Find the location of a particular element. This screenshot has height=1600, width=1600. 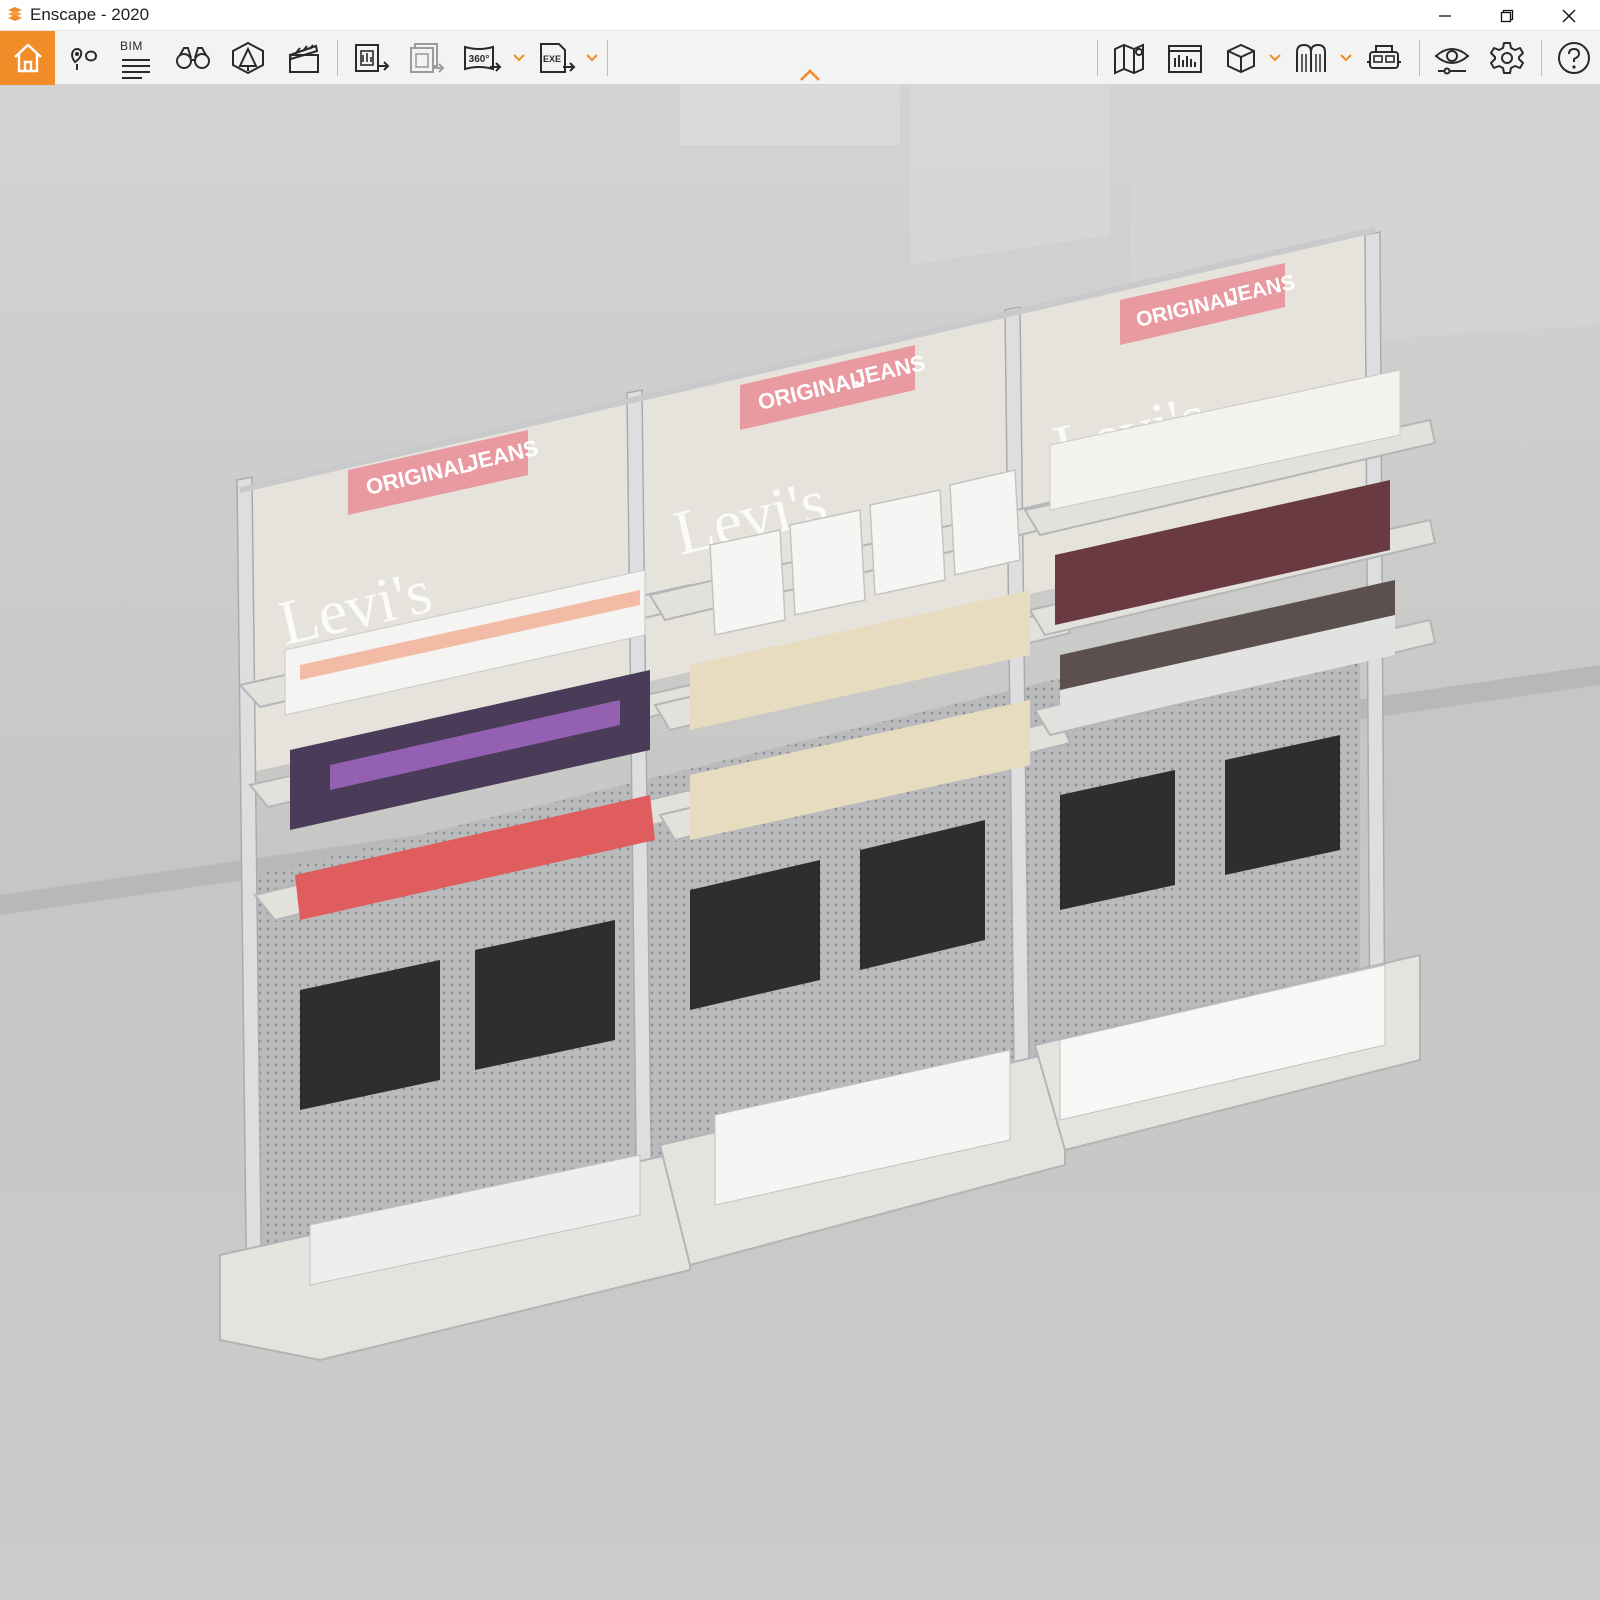

help-icon is located at coordinates (1574, 58).